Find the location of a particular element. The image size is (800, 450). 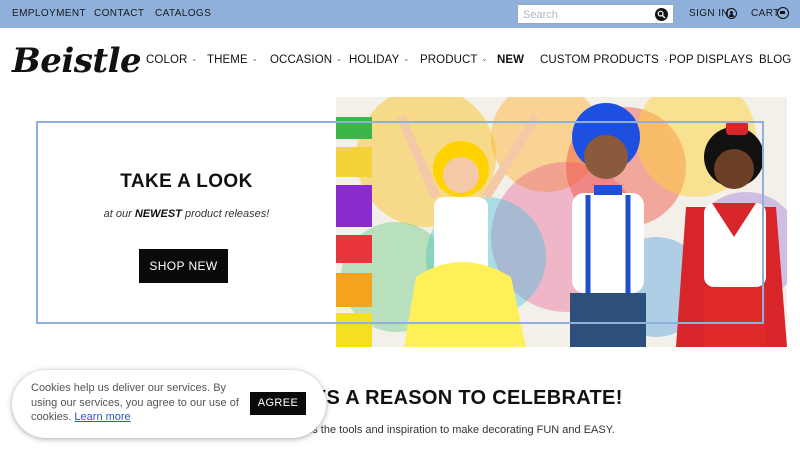

shop-new-button: SHOP NEW is located at coordinates (183, 266).